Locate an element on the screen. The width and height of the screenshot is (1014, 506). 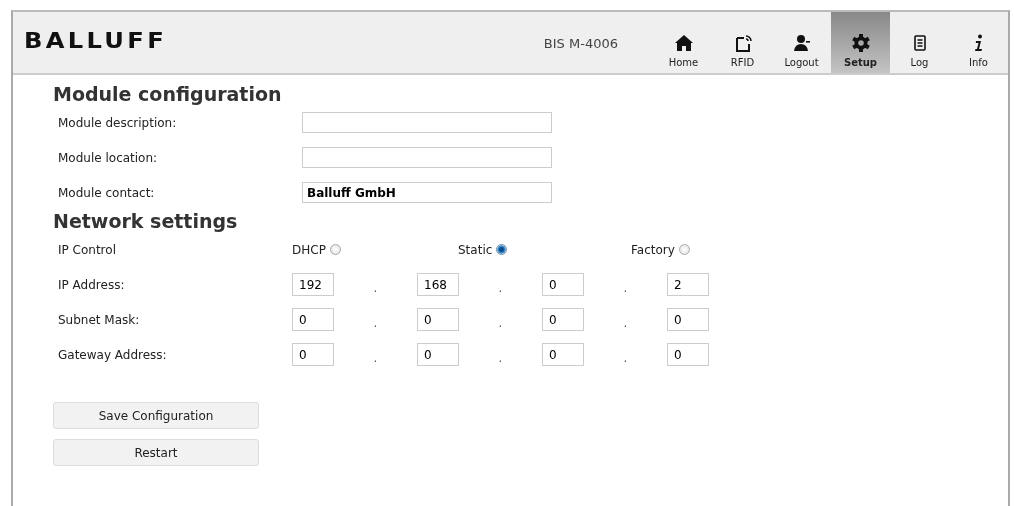
nav-tab: RFID is located at coordinates (742, 42).